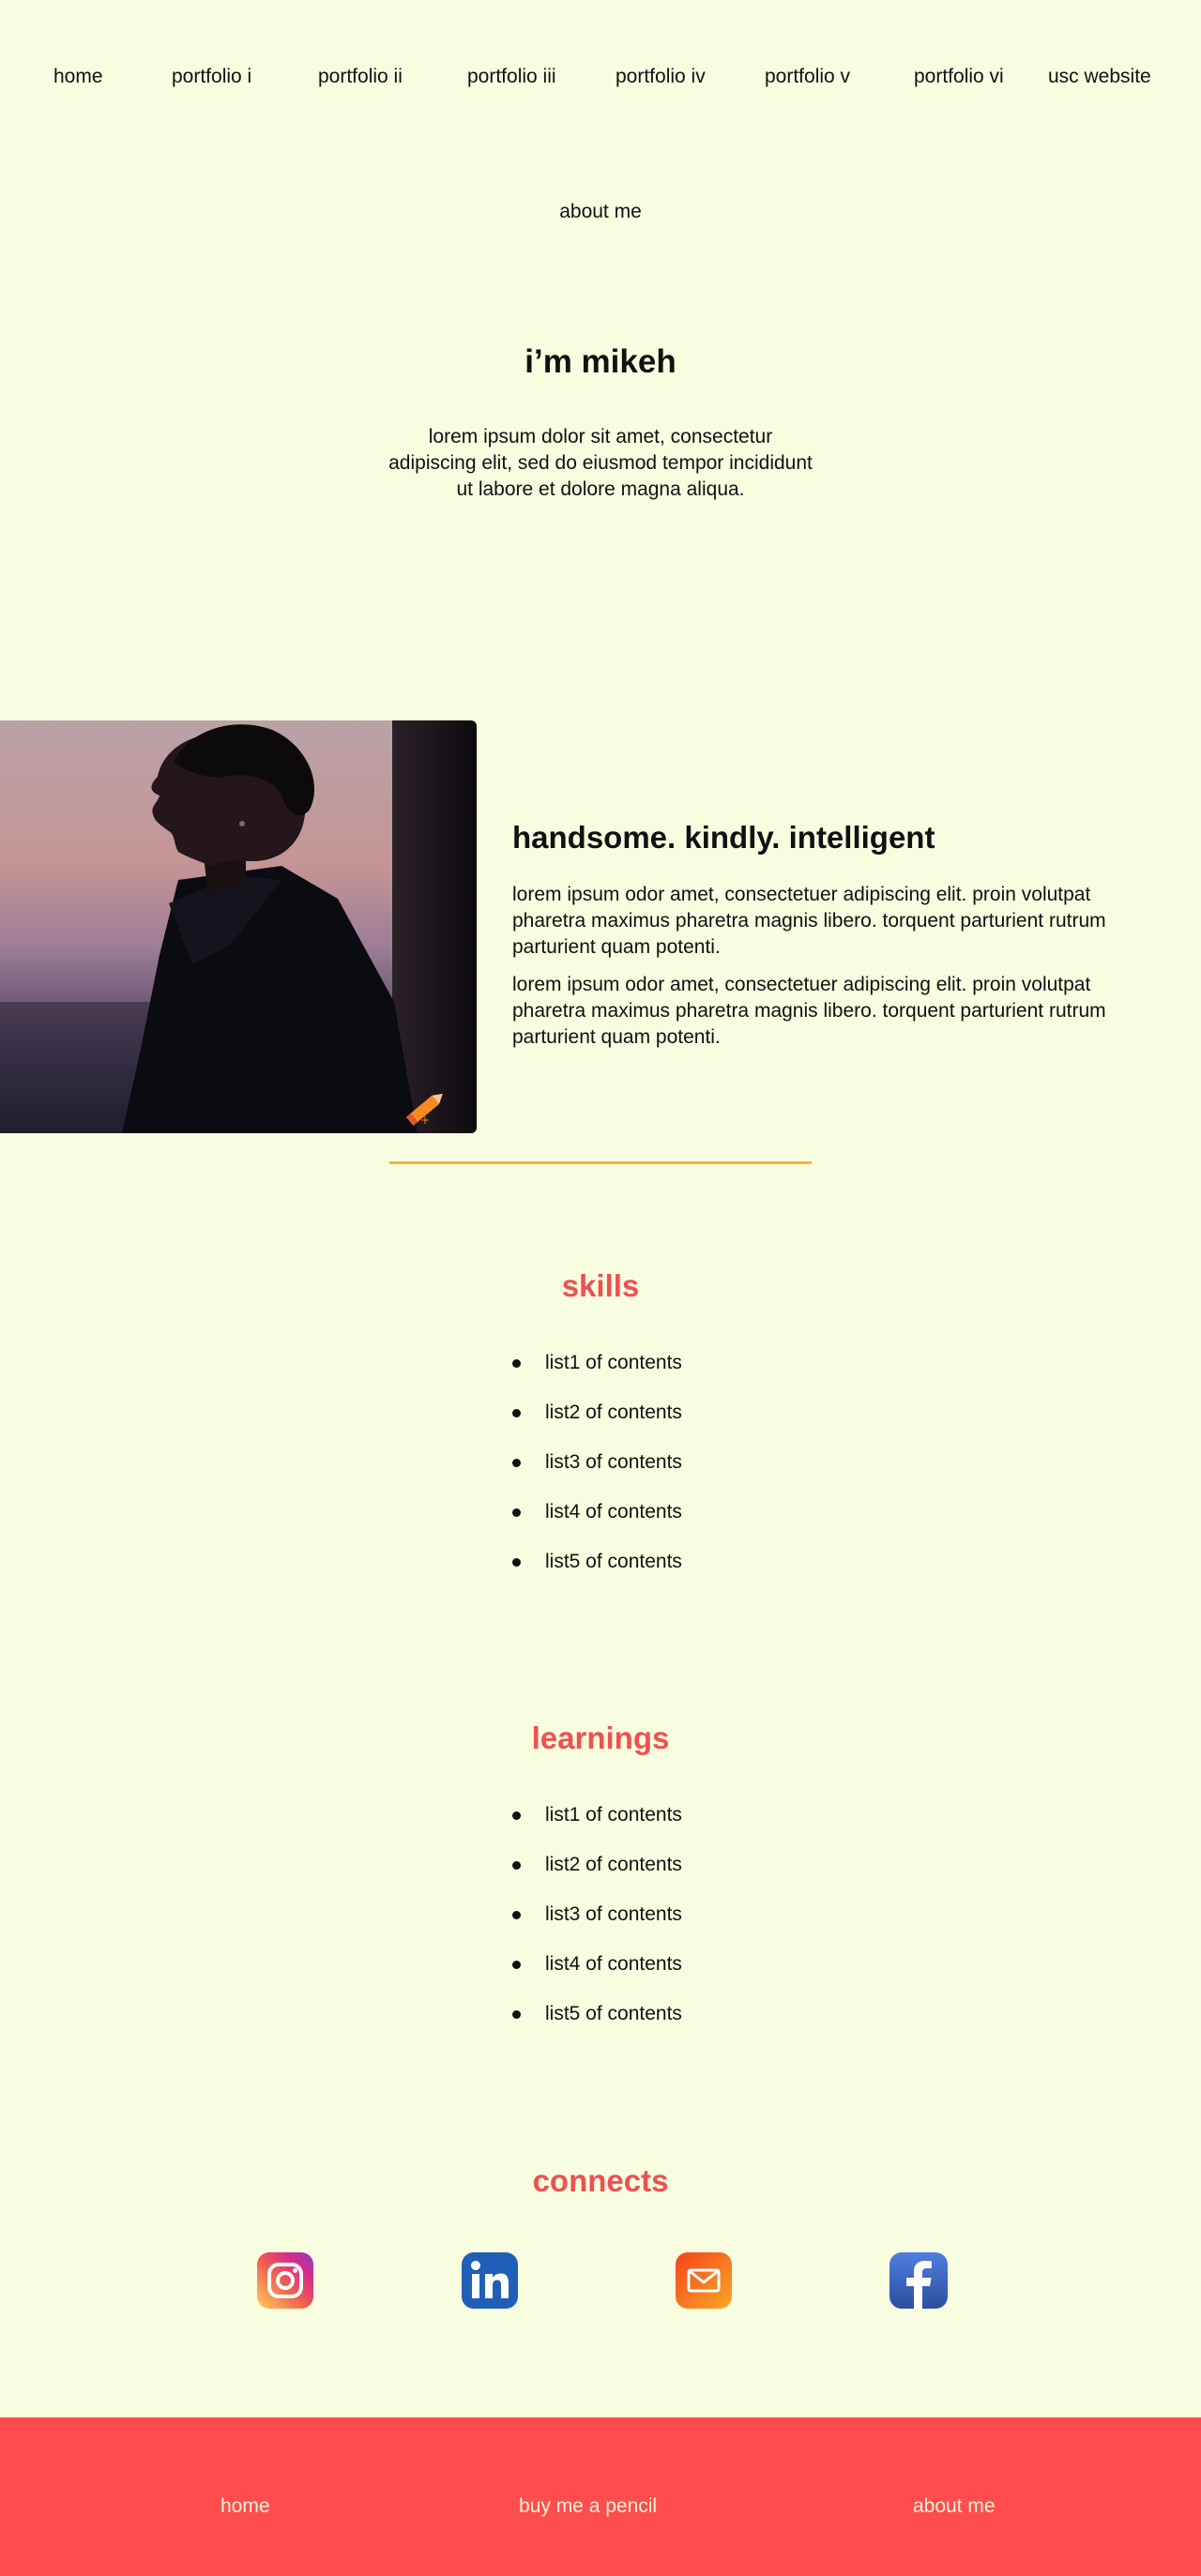  I want to click on email-icon, so click(704, 2280).